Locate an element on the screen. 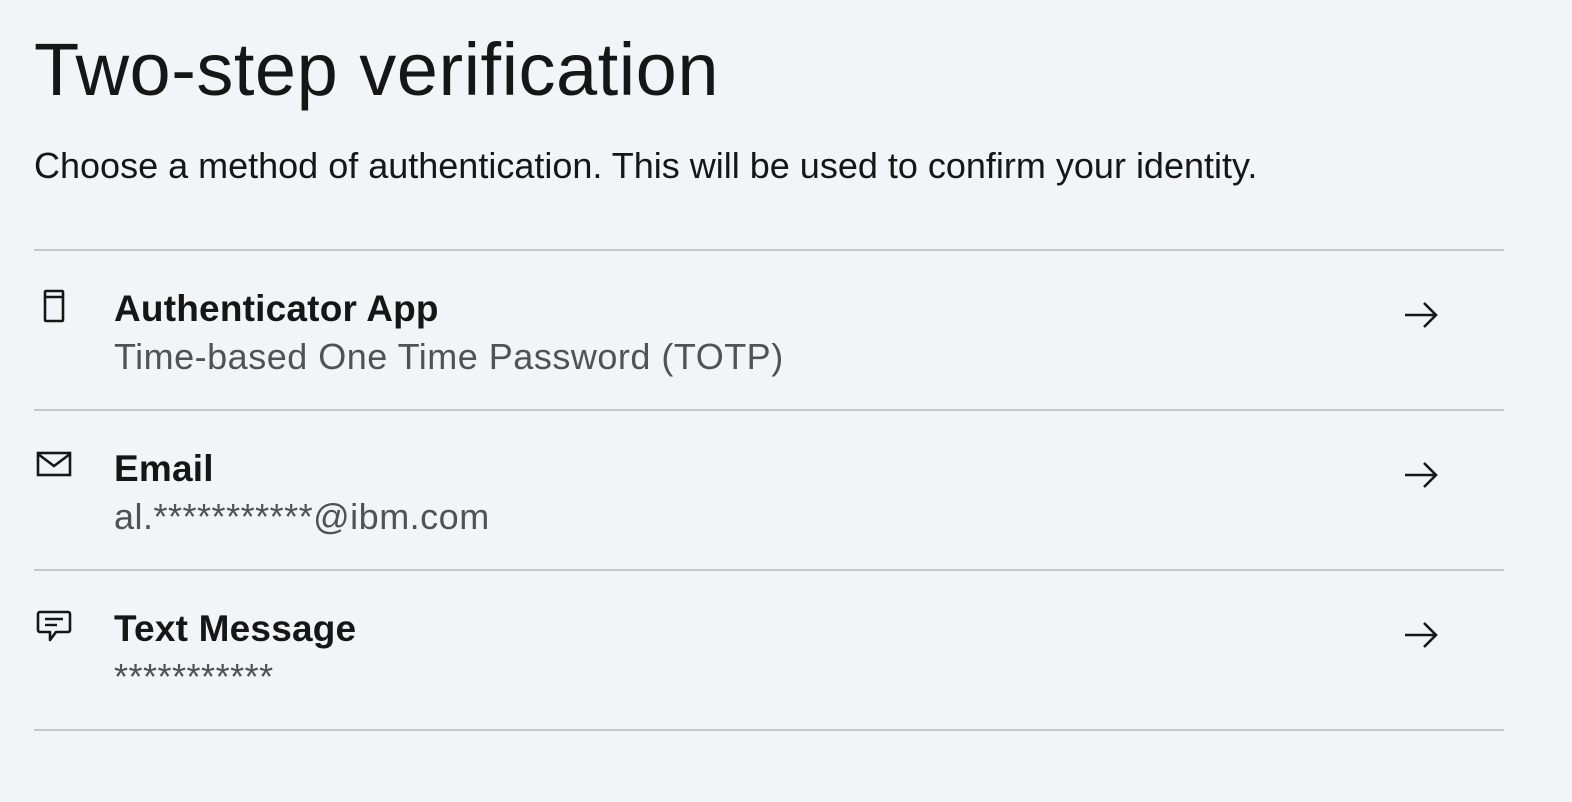  chat-message-icon is located at coordinates (54, 629).